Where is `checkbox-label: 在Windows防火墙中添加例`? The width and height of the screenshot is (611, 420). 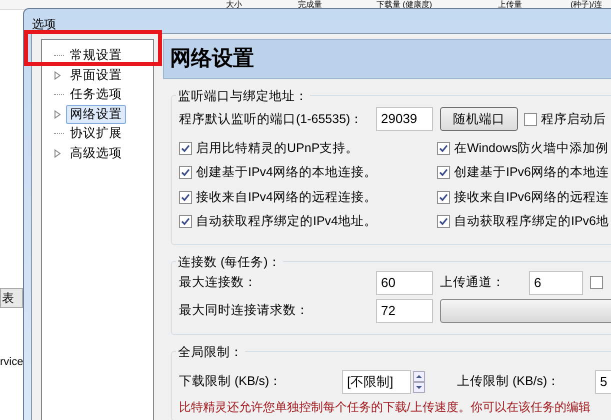 checkbox-label: 在Windows防火墙中添加例 is located at coordinates (531, 148).